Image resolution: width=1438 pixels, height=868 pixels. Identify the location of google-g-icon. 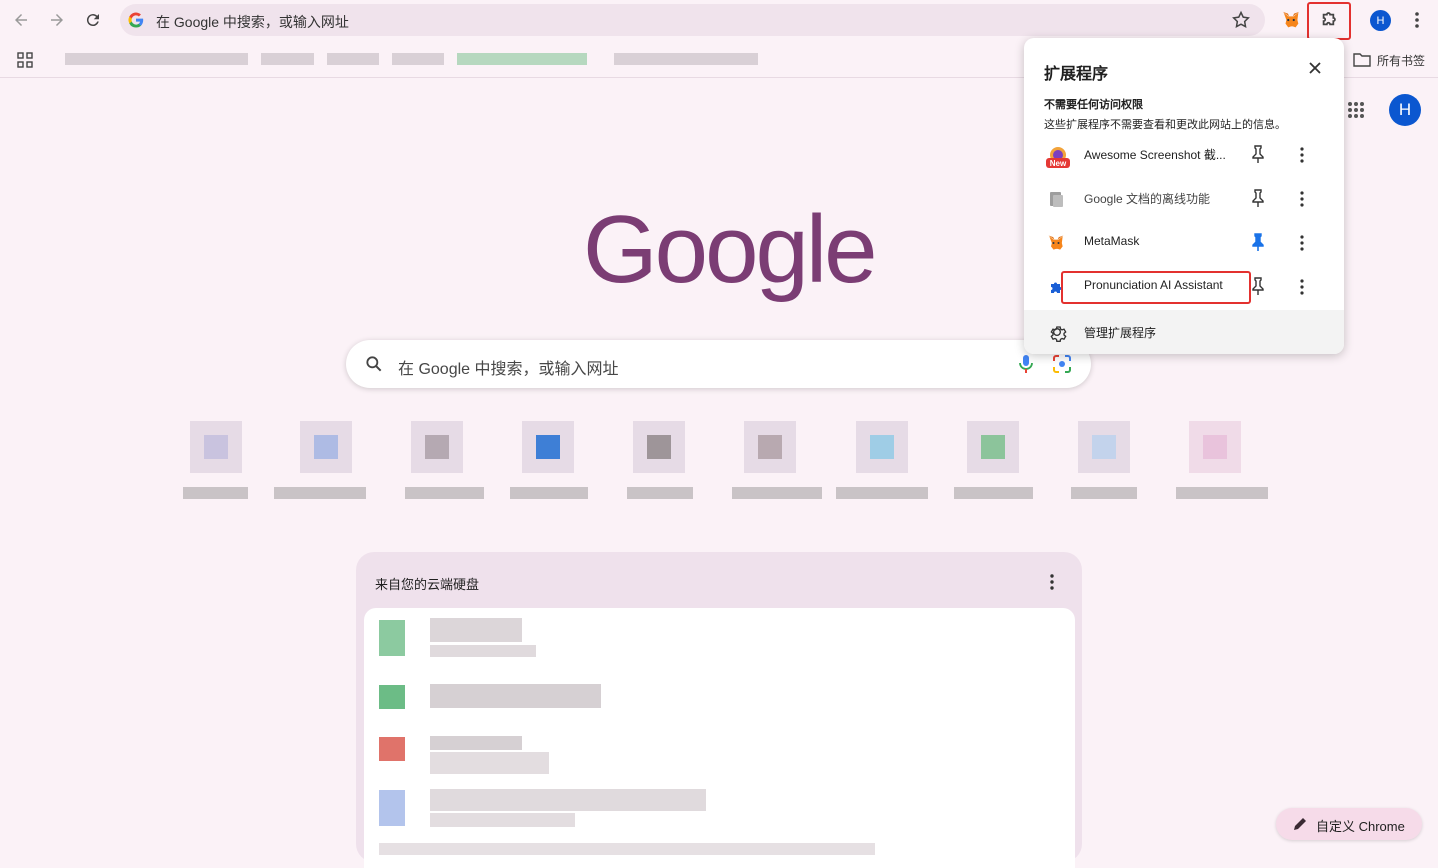
(136, 22).